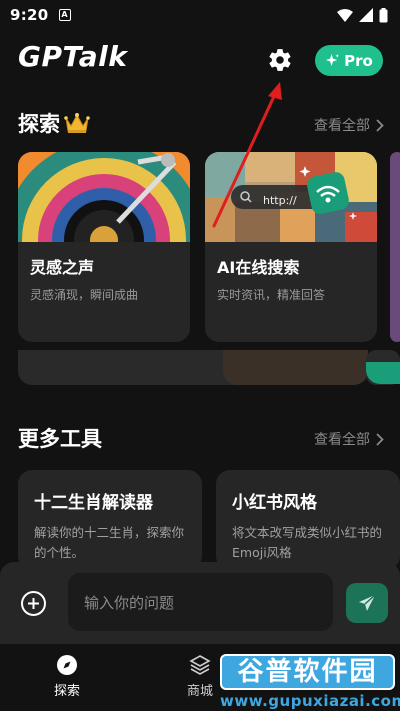  What do you see at coordinates (307, 542) in the screenshot?
I see `tool-desc: 将文本改写成类似小红书的Emoji风格` at bounding box center [307, 542].